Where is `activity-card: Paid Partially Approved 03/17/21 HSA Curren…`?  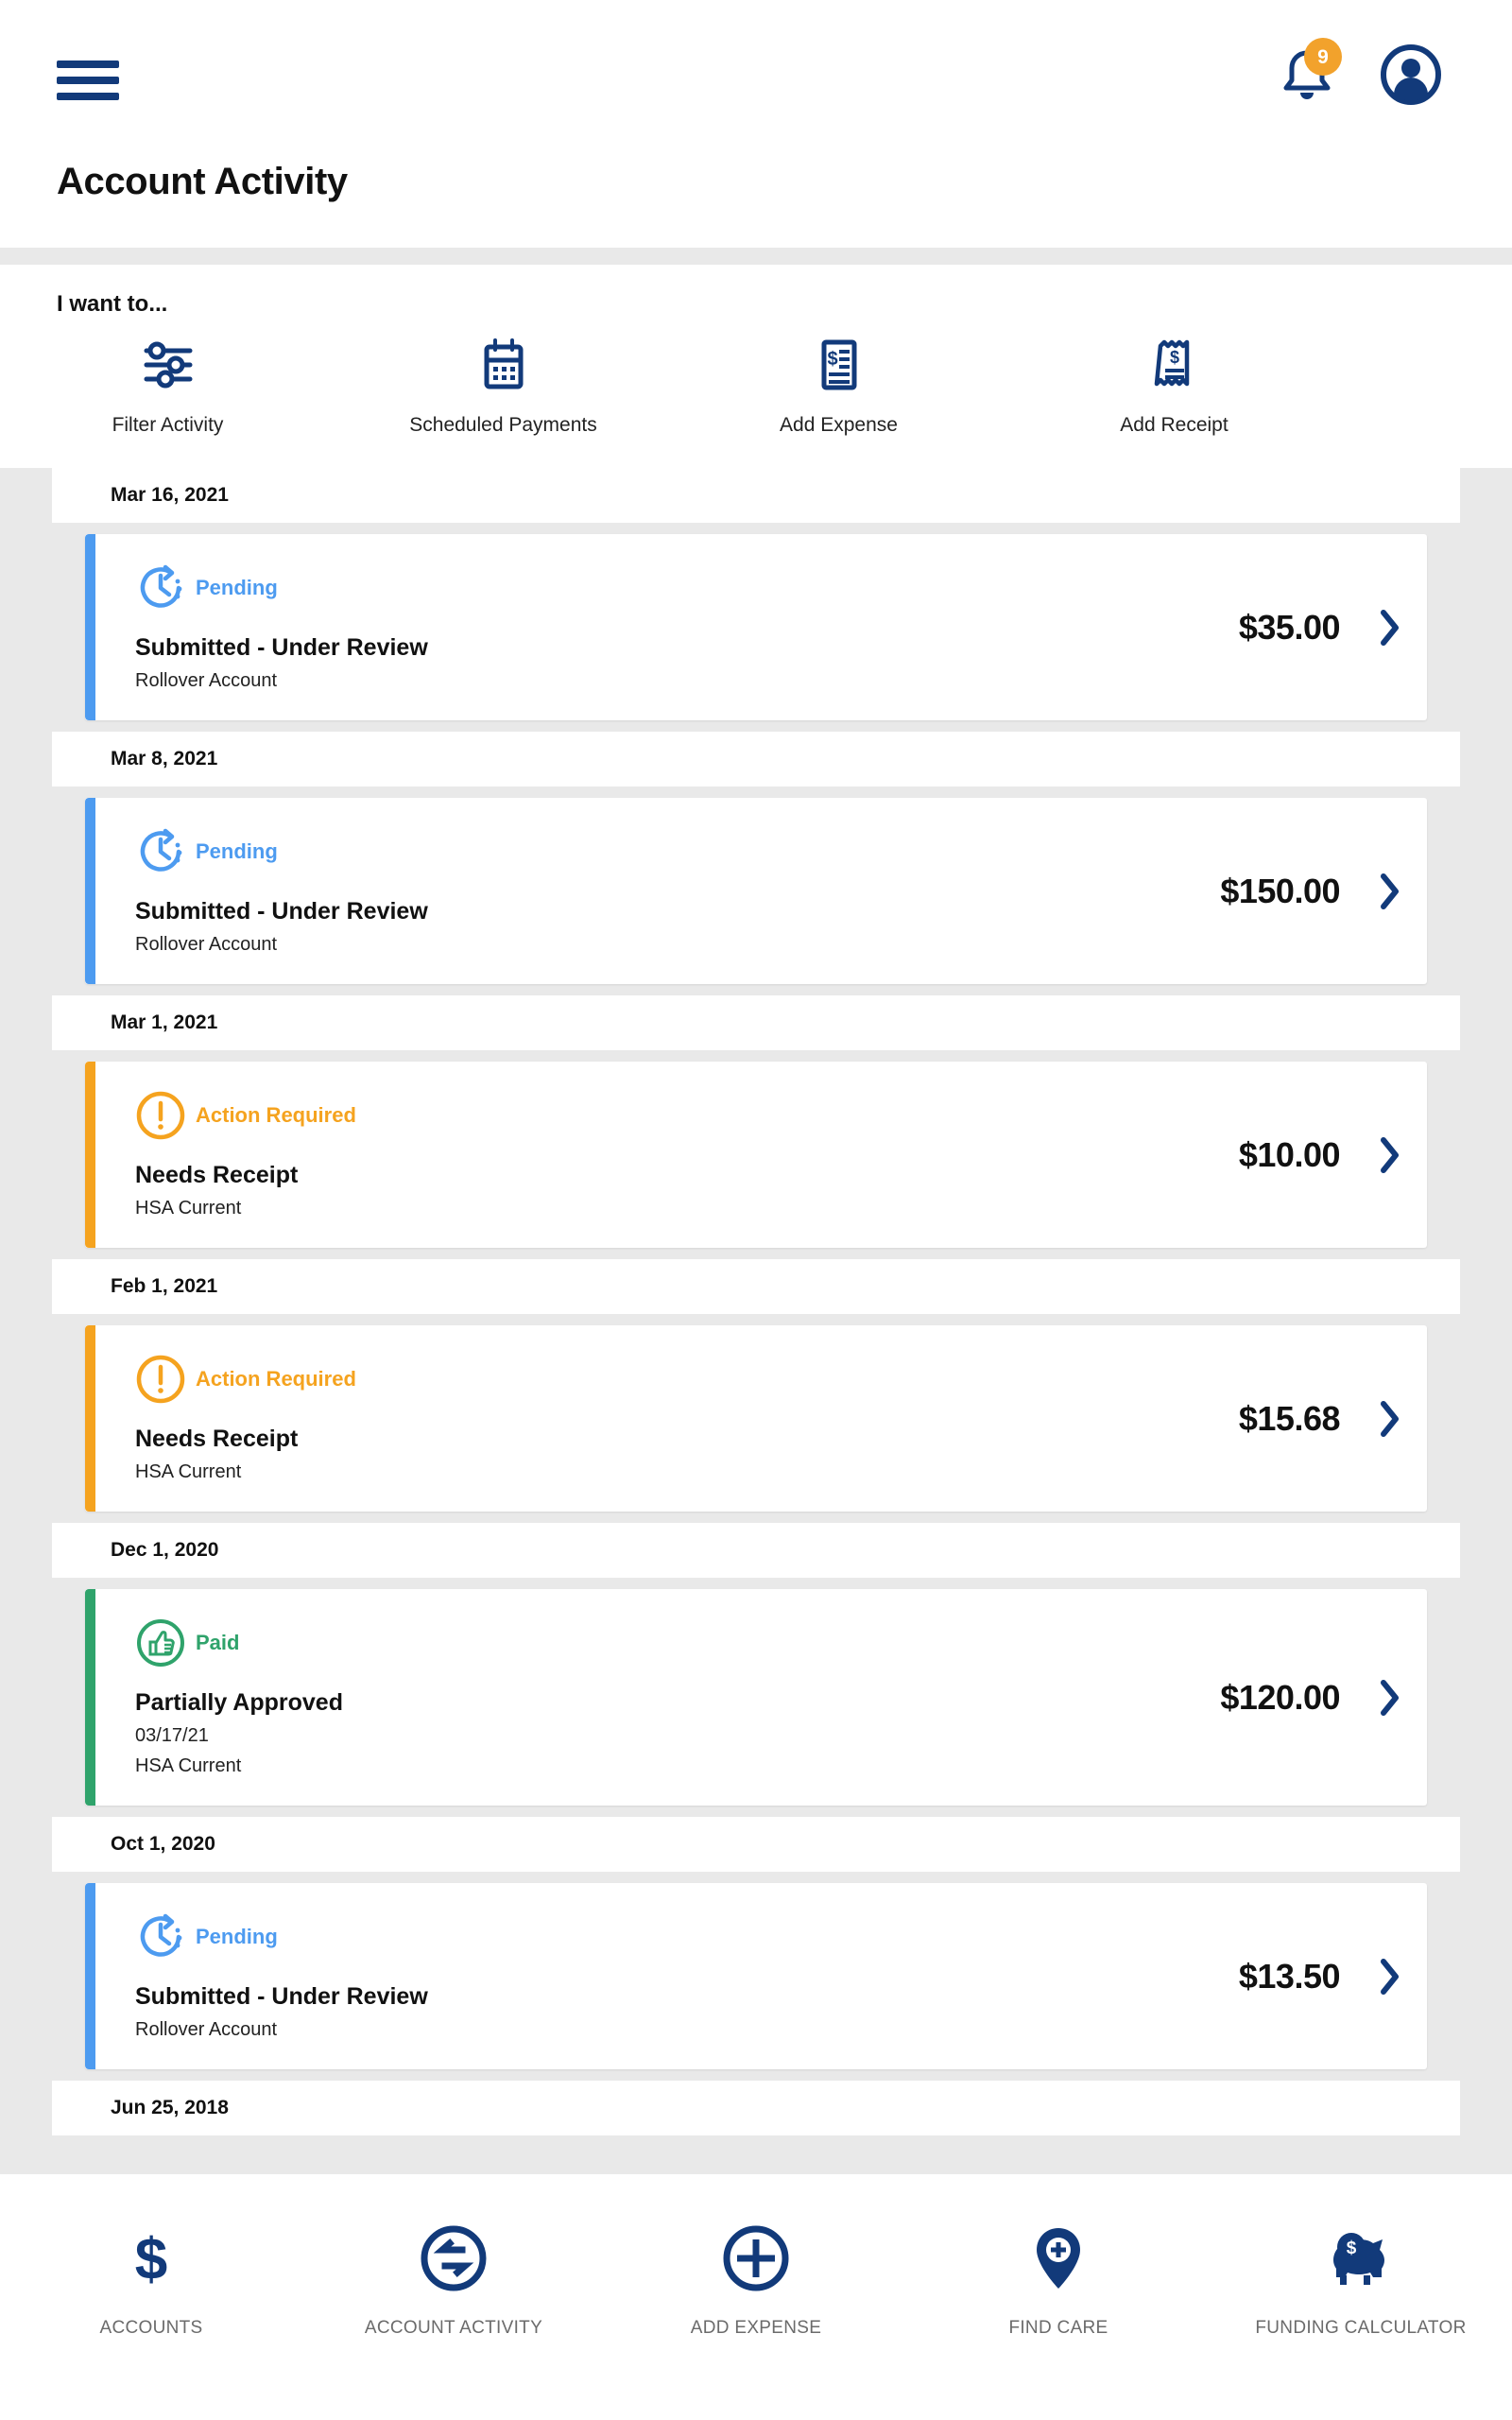 activity-card: Paid Partially Approved 03/17/21 HSA Curren… is located at coordinates (756, 1697).